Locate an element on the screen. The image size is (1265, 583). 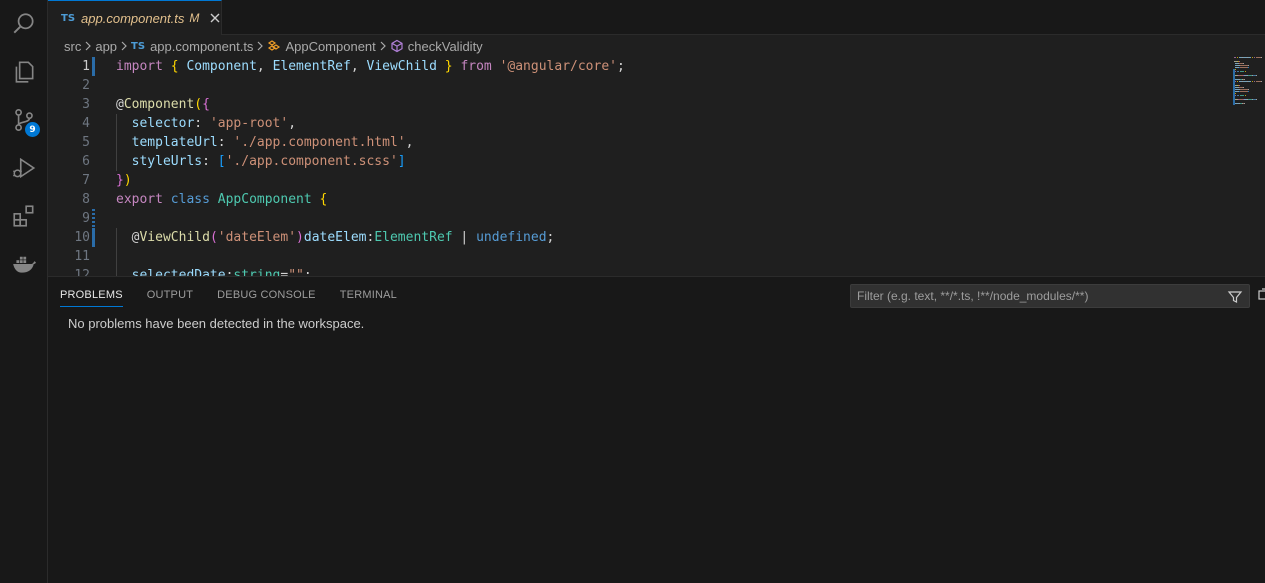
code-token: templateUrl is located at coordinates (174, 142).